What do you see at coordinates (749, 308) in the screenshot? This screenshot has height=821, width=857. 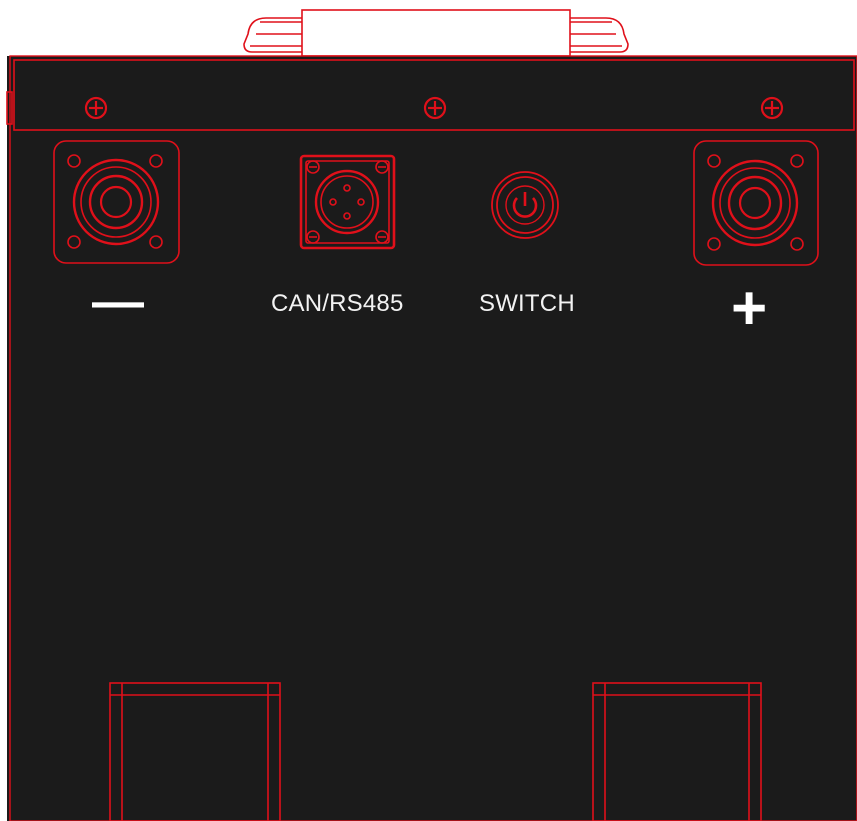 I see `positive-sign-label: +` at bounding box center [749, 308].